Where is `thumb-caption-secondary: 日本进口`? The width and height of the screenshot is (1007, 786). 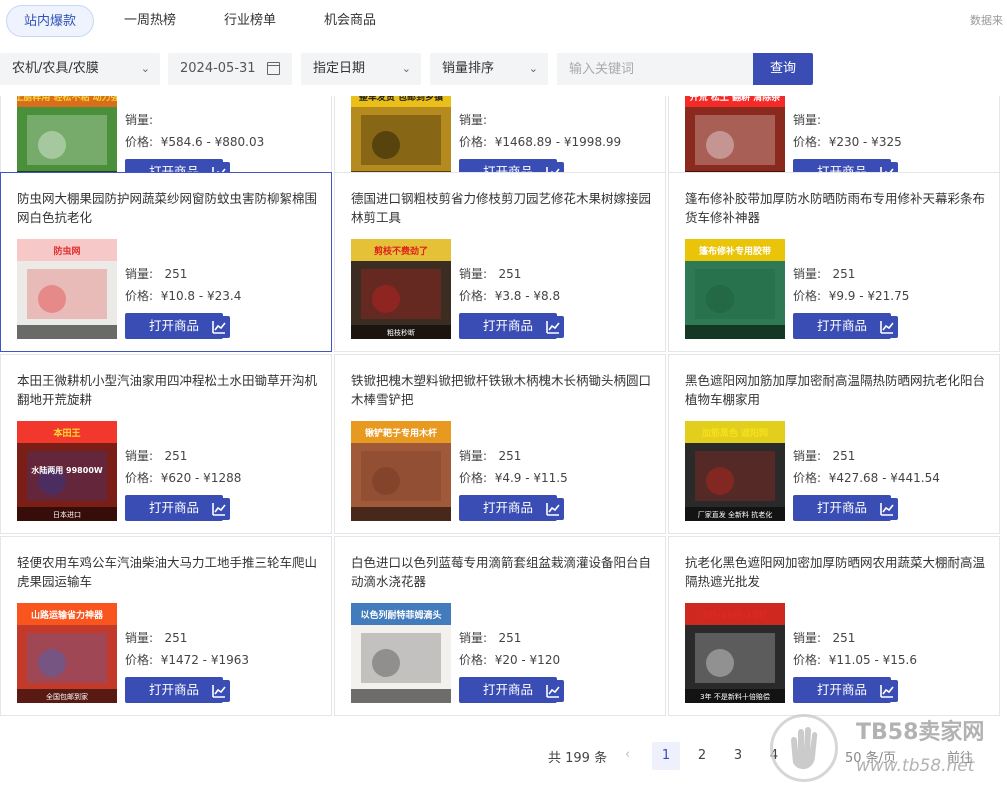 thumb-caption-secondary: 日本进口 is located at coordinates (67, 514).